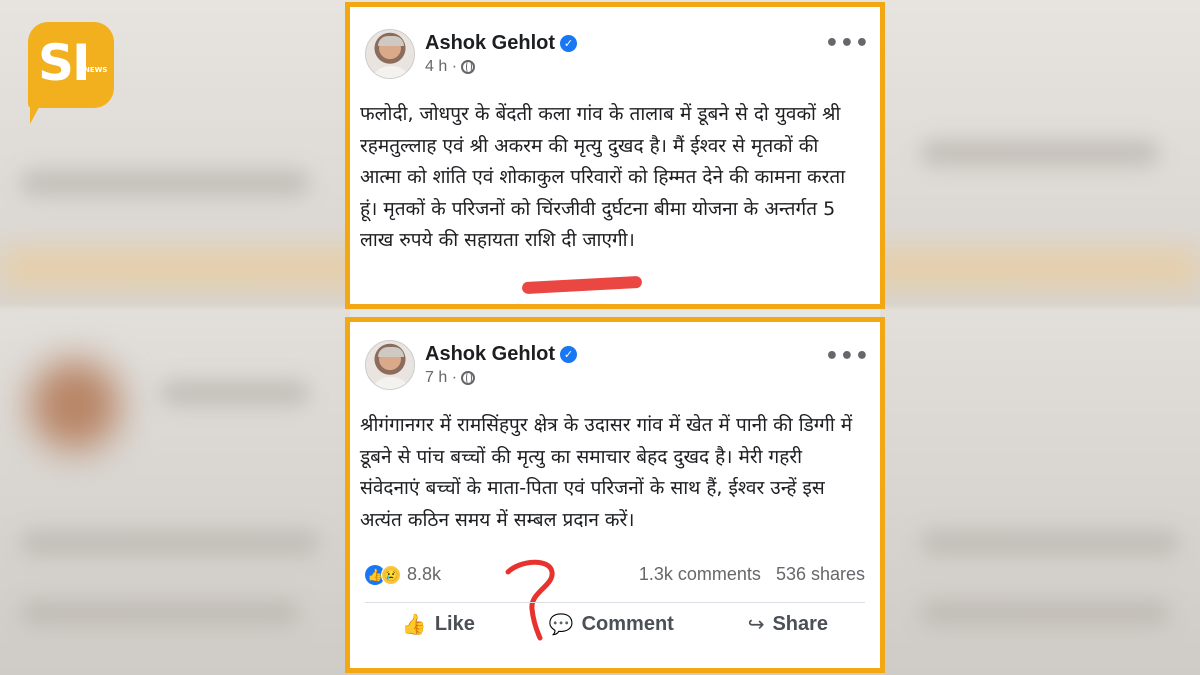 The image size is (1200, 675). I want to click on post-header: Ashok Gehlot ✓ 7 h ·, so click(471, 365).